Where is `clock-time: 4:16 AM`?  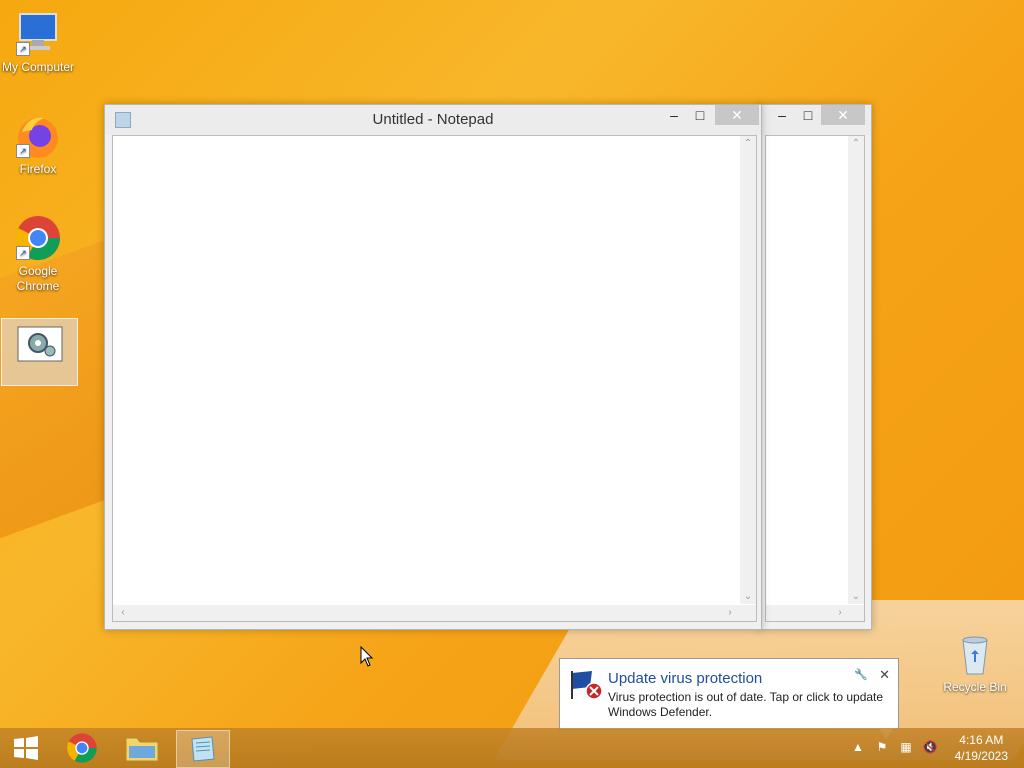 clock-time: 4:16 AM is located at coordinates (981, 740).